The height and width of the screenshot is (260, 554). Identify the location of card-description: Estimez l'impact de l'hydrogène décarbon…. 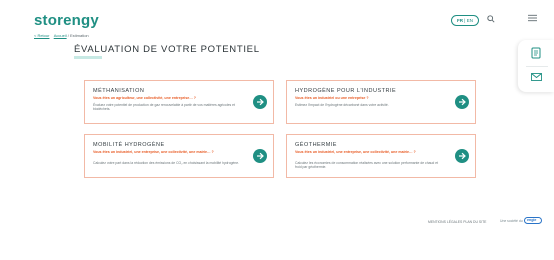
(342, 105).